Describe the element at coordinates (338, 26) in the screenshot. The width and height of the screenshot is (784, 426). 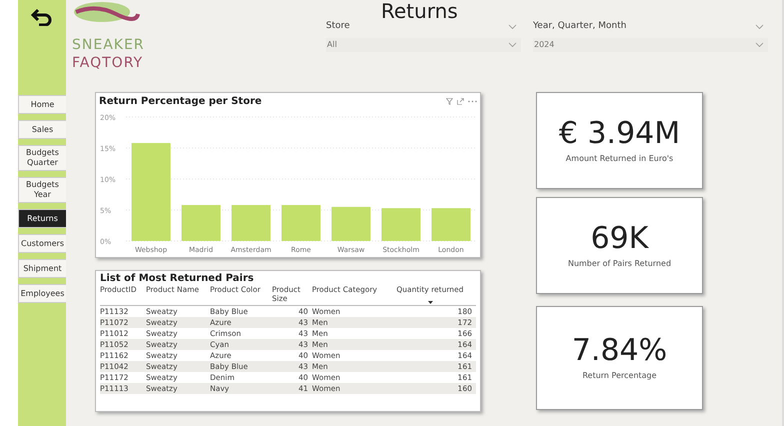
I see `filter-label: Store` at that location.